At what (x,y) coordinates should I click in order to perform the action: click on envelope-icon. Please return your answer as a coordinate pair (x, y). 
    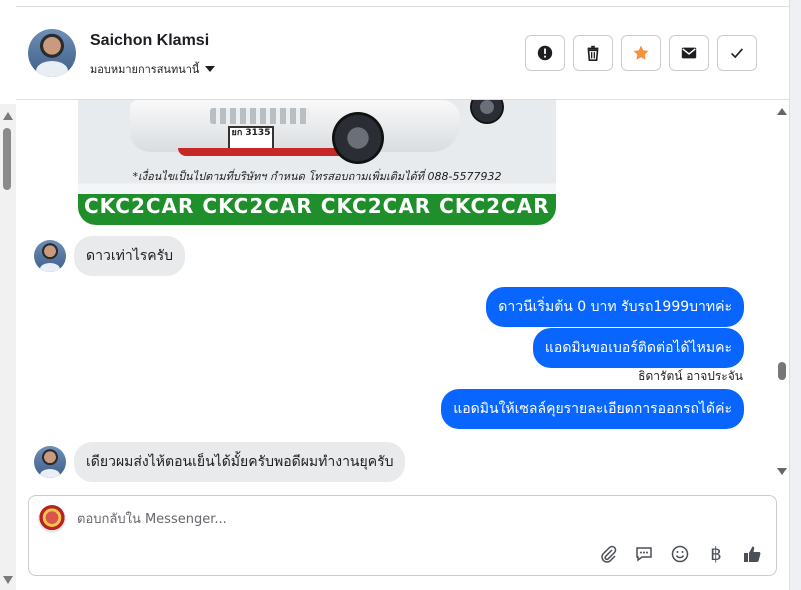
    Looking at the image, I should click on (689, 53).